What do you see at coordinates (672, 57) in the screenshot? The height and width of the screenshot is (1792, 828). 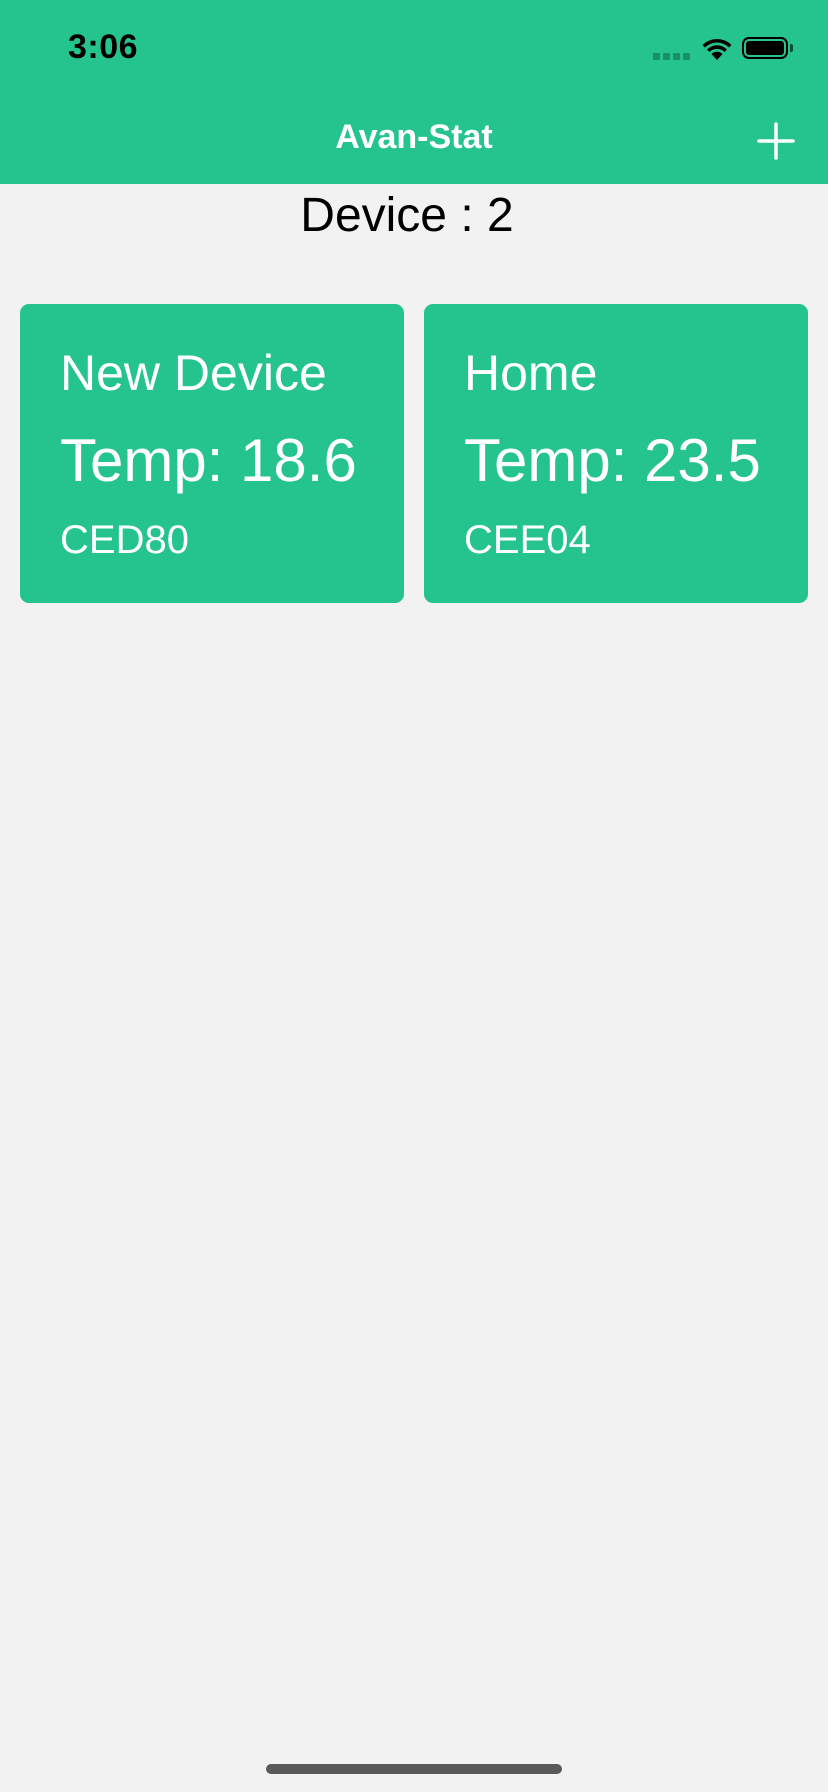 I see `signal-icon` at bounding box center [672, 57].